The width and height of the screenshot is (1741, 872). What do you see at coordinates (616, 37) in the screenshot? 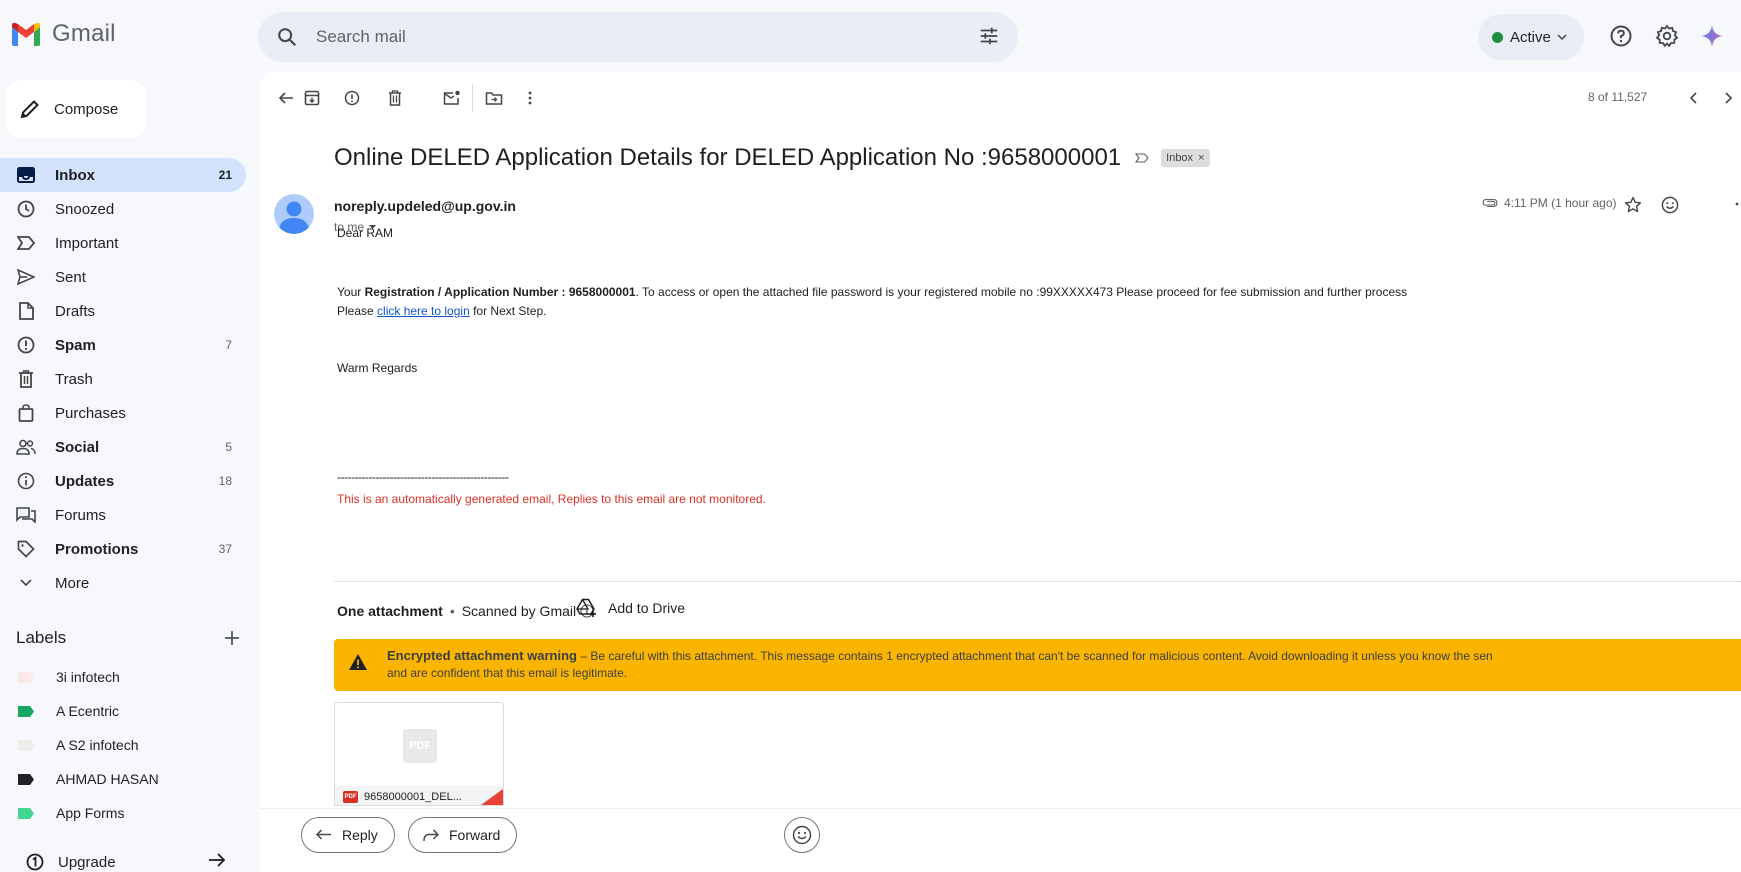
I see `search-input` at bounding box center [616, 37].